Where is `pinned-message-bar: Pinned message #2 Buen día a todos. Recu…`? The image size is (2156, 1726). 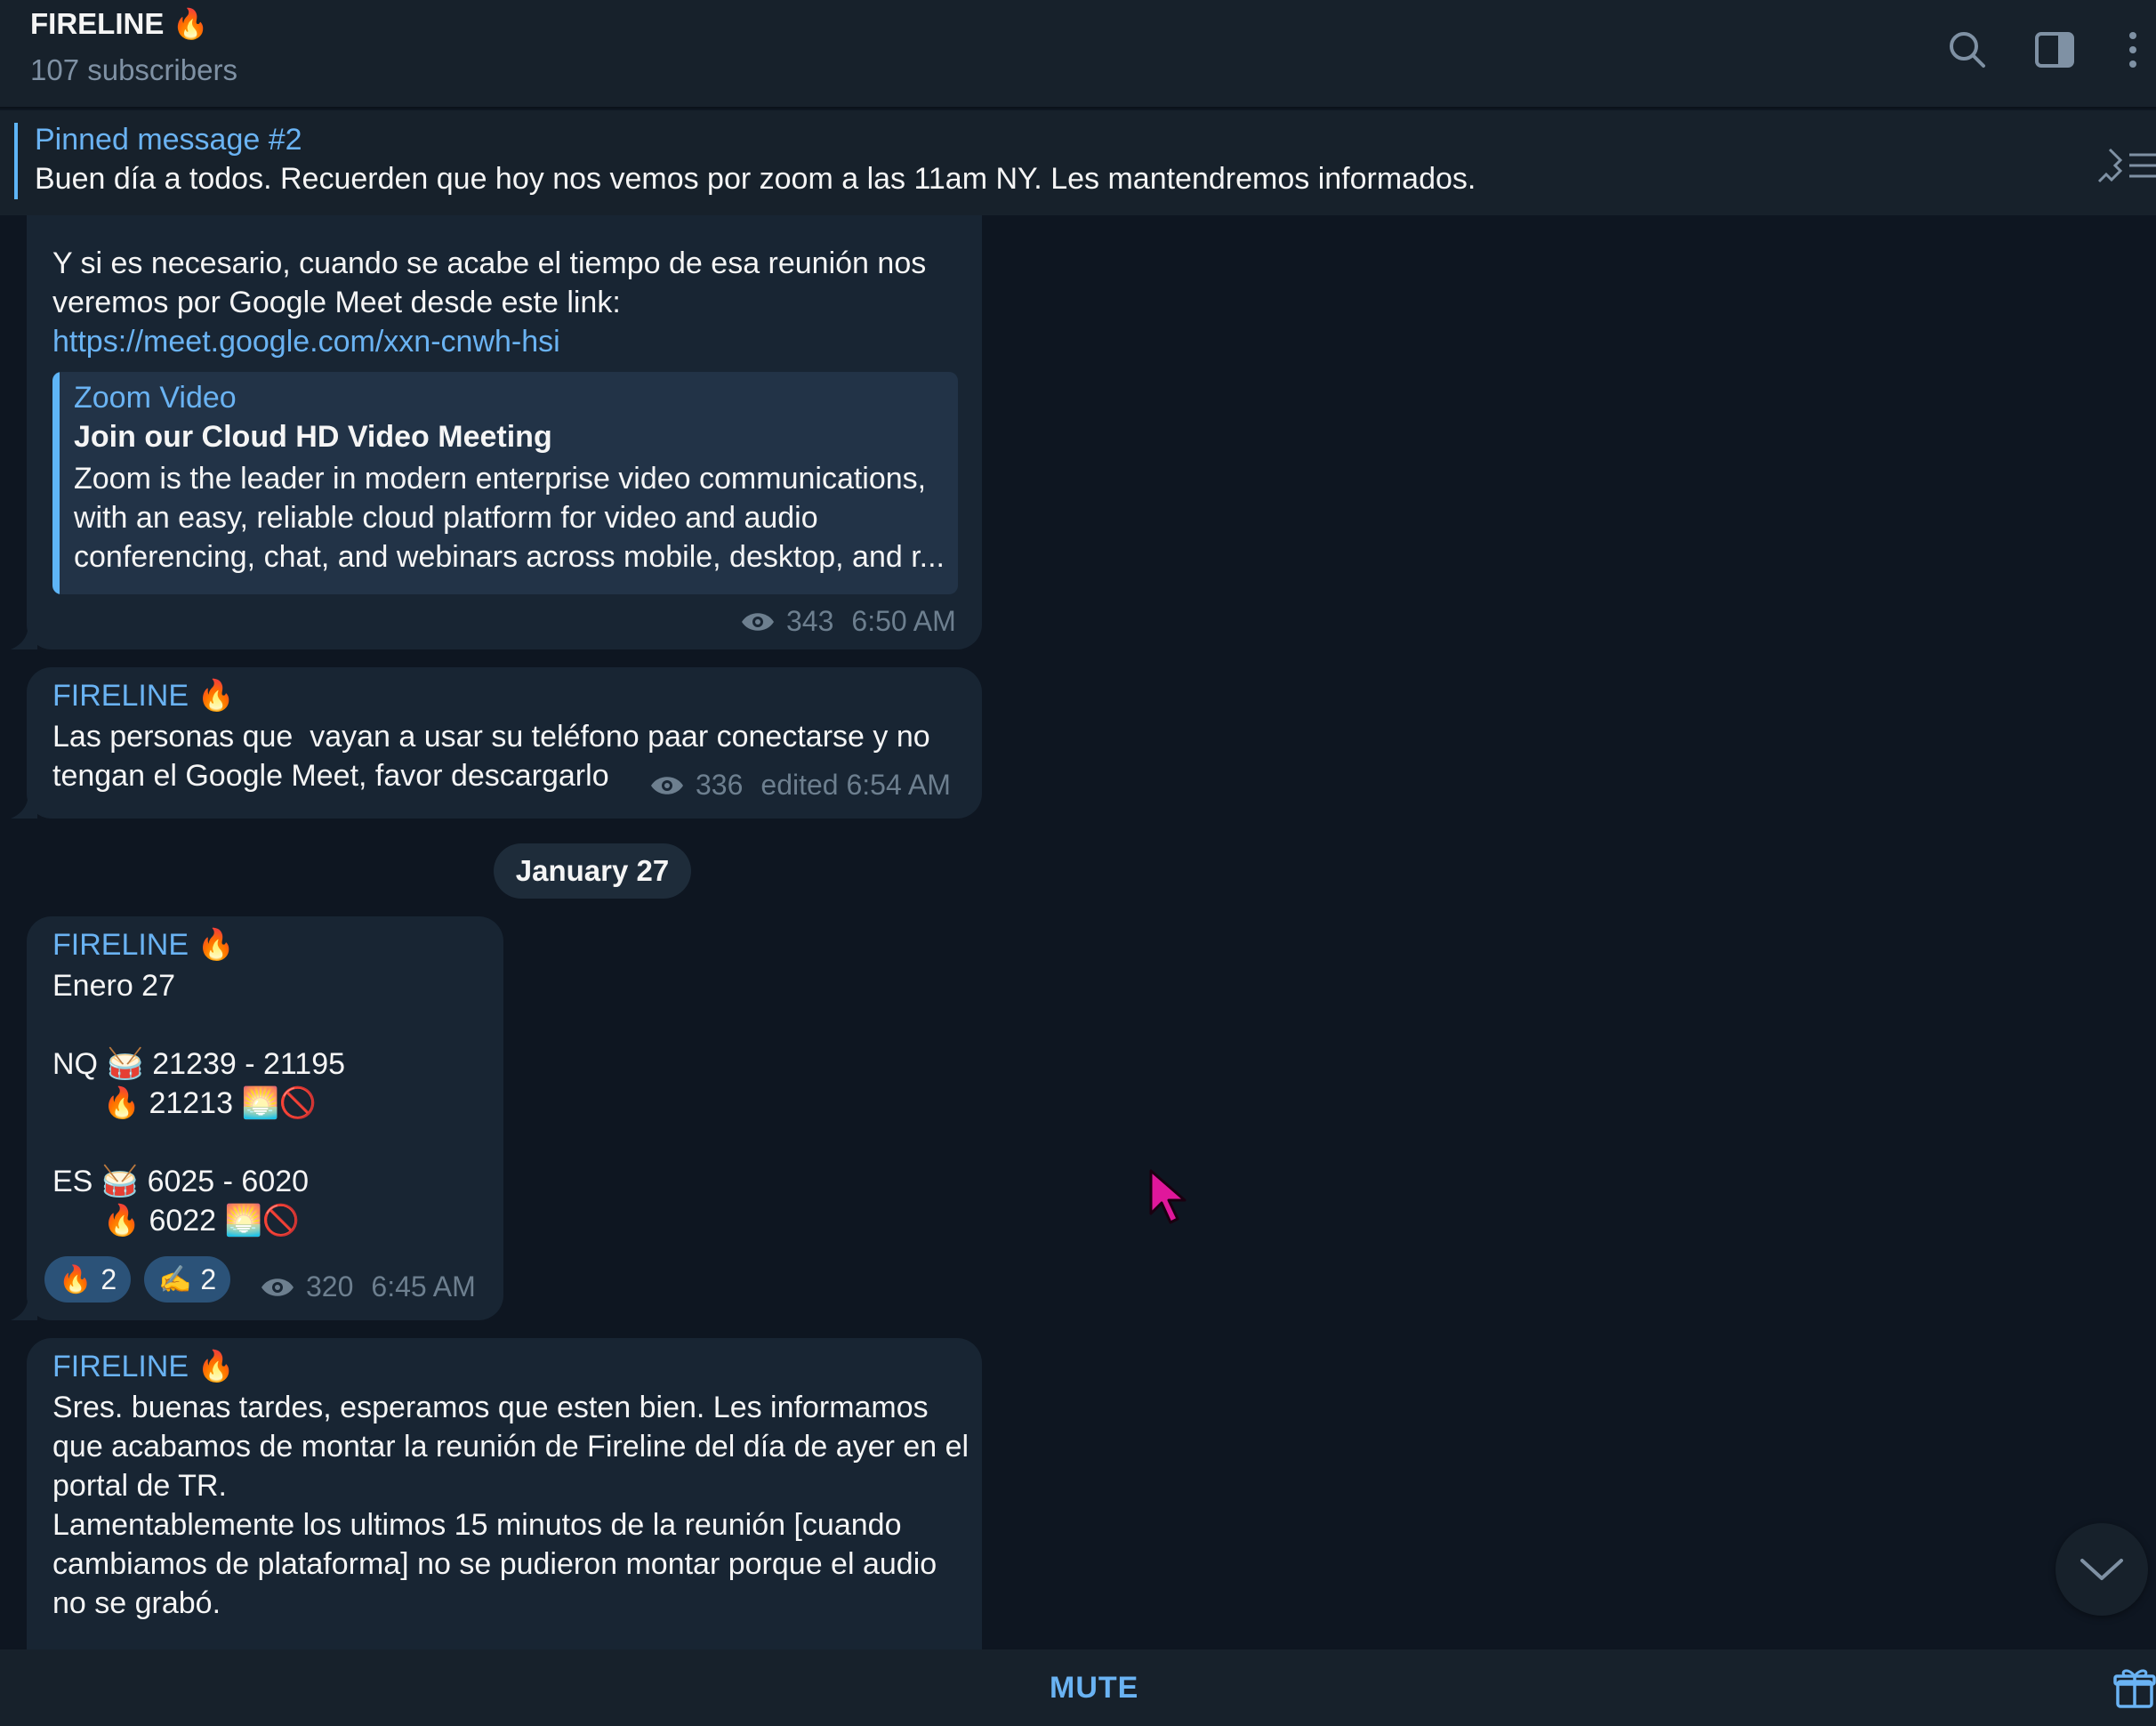
pinned-message-bar: Pinned message #2 Buen día a todos. Recu… is located at coordinates (1078, 162).